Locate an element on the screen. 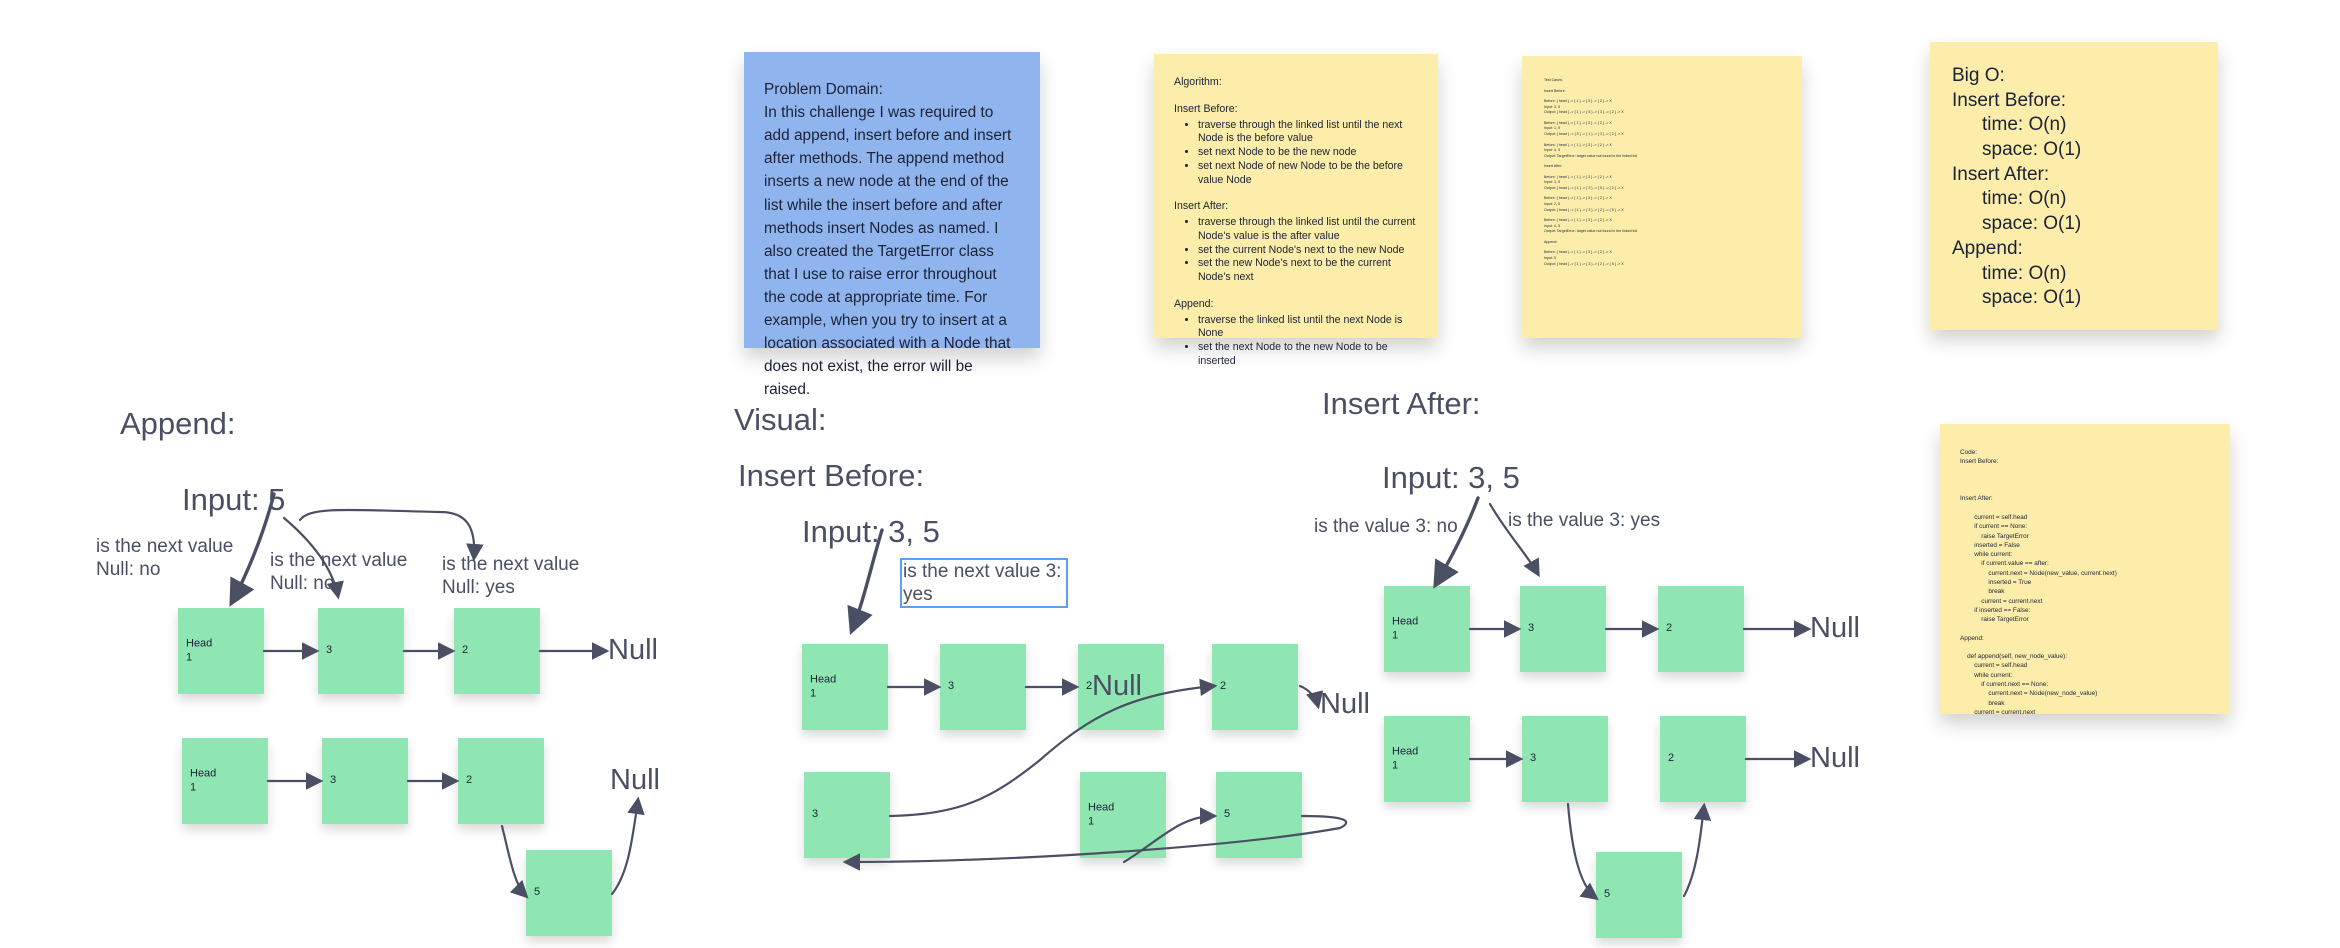 This screenshot has height=948, width=2340. after-null-1: Null is located at coordinates (1835, 628).